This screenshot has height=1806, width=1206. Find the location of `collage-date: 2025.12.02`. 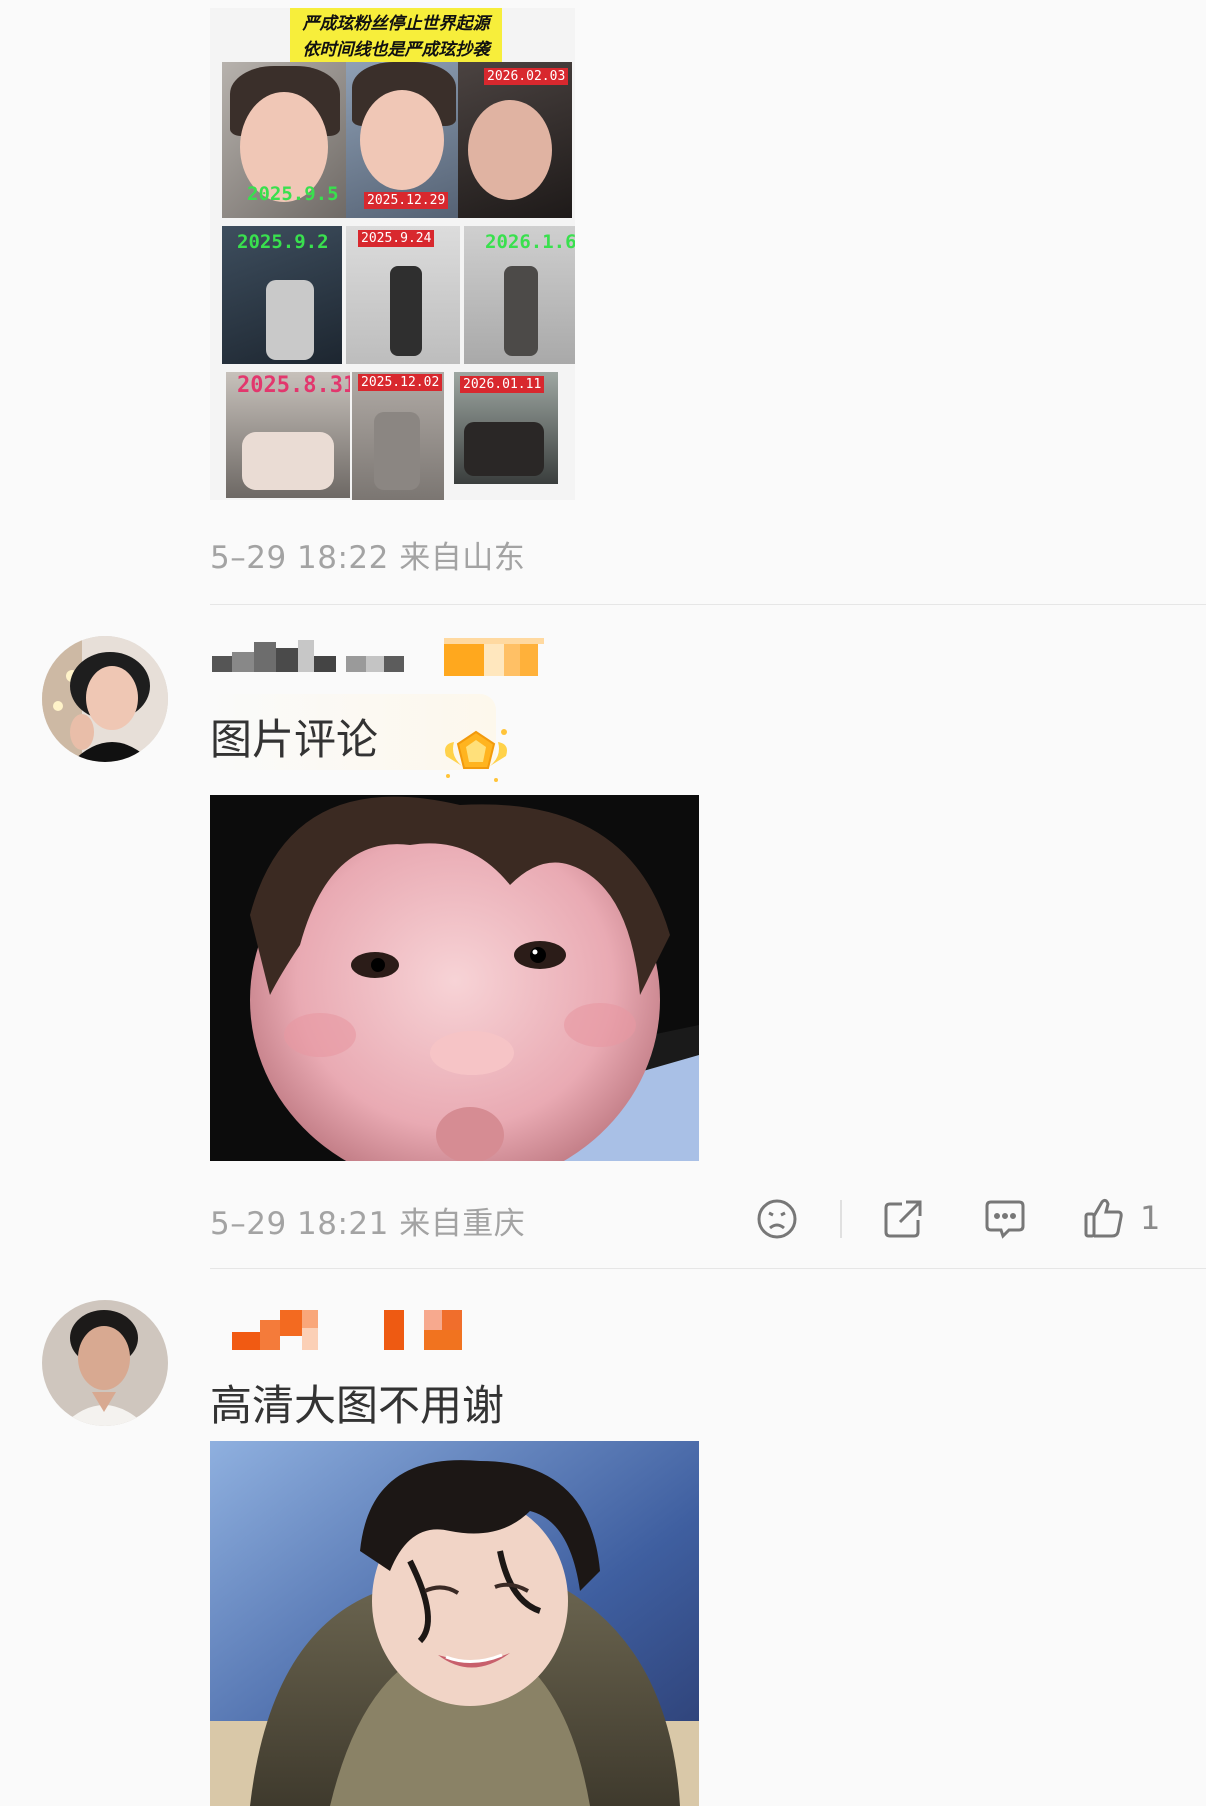

collage-date: 2025.12.02 is located at coordinates (400, 382).